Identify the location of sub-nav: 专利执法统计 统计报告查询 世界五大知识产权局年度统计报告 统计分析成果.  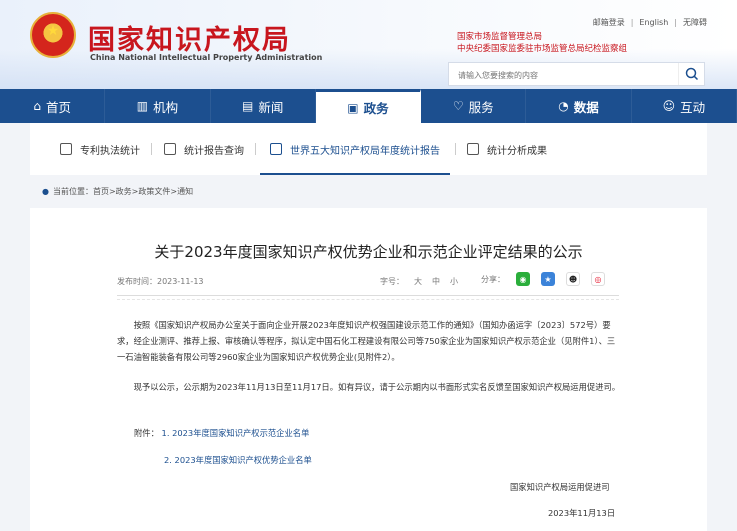
(368, 149).